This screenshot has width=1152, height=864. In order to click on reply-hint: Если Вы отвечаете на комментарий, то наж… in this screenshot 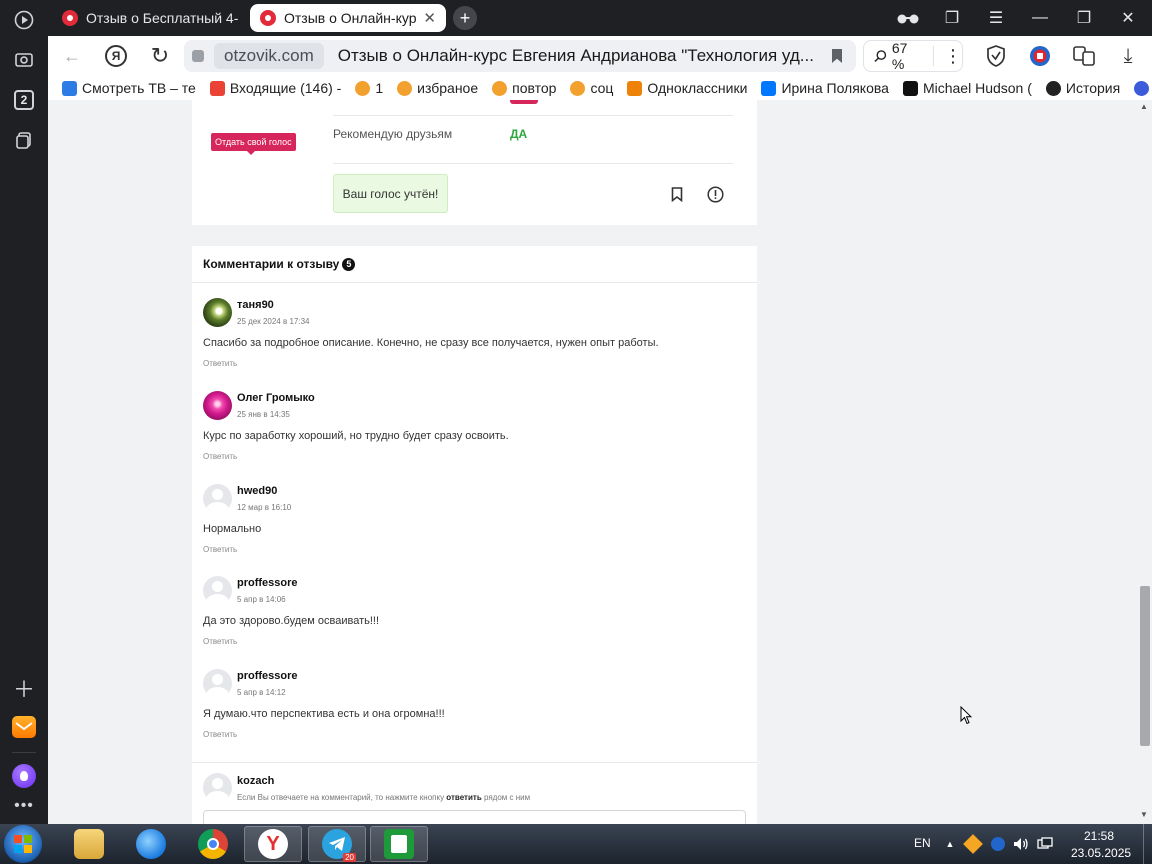, I will do `click(383, 797)`.